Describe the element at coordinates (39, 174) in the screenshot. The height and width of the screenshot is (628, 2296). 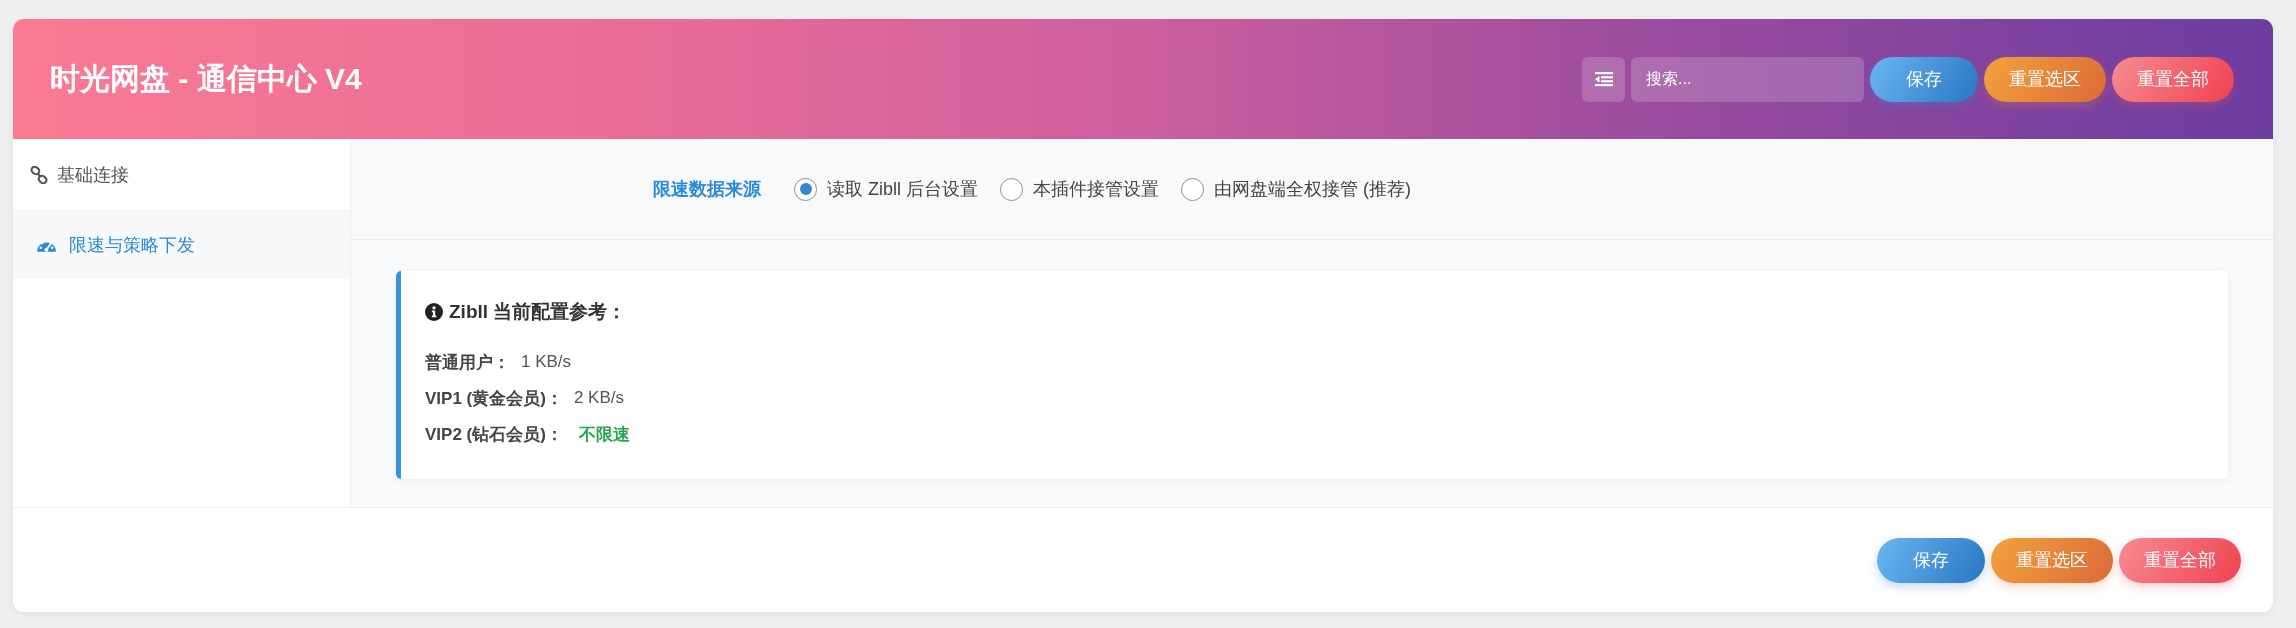
I see `link-icon` at that location.